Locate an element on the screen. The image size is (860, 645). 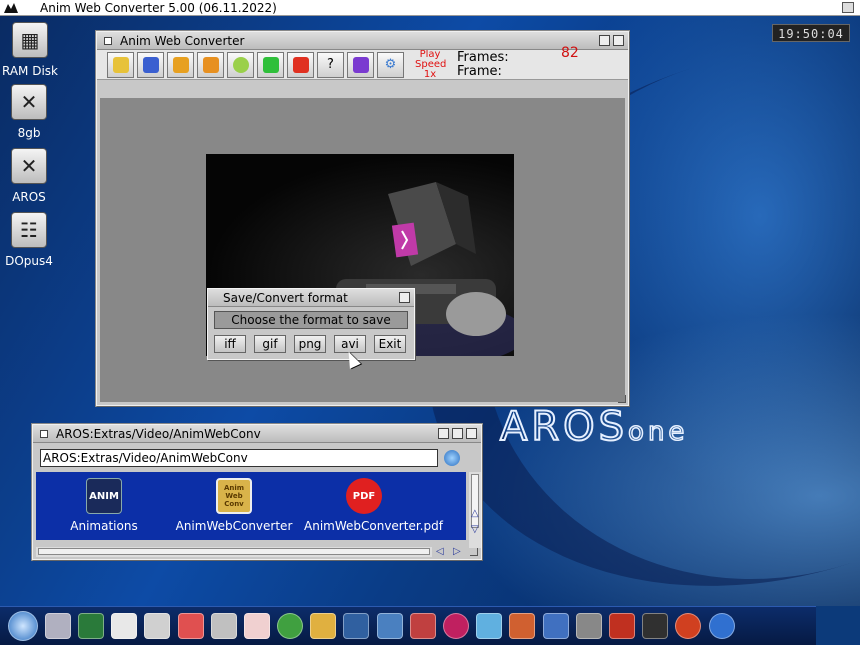
scroll-down-icon: ▽ is located at coordinates (475, 529).